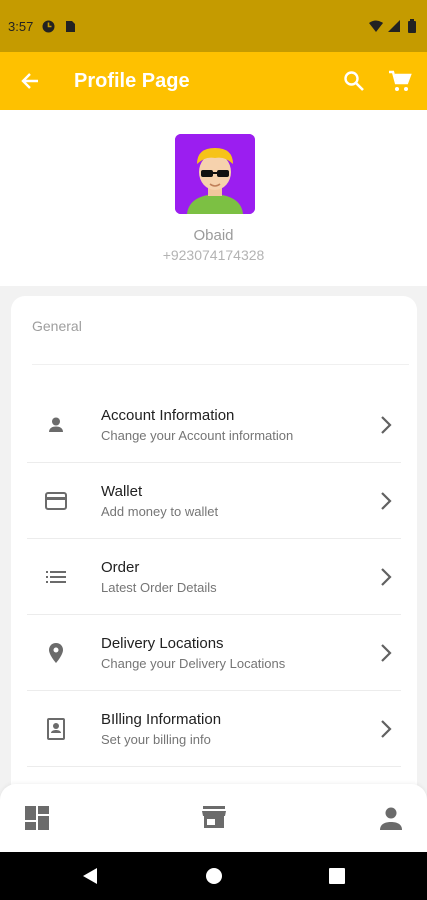 This screenshot has height=900, width=427. What do you see at coordinates (48, 26) in the screenshot?
I see `app-notification-icon` at bounding box center [48, 26].